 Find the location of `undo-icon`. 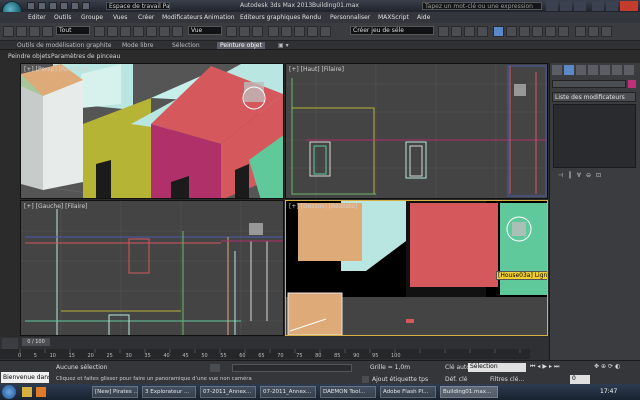

undo-icon is located at coordinates (64, 6).